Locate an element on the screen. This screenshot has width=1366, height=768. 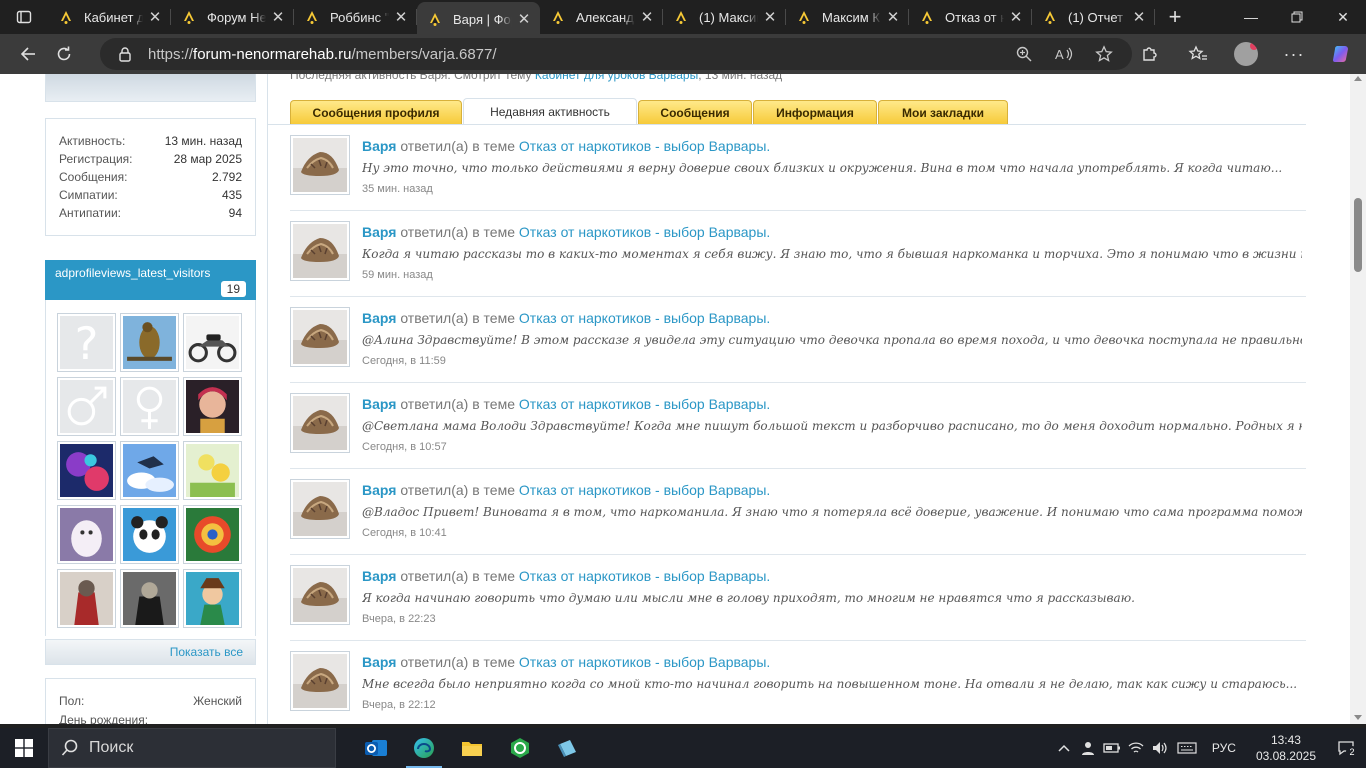
taskbar-search: Поиск is located at coordinates (192, 748).